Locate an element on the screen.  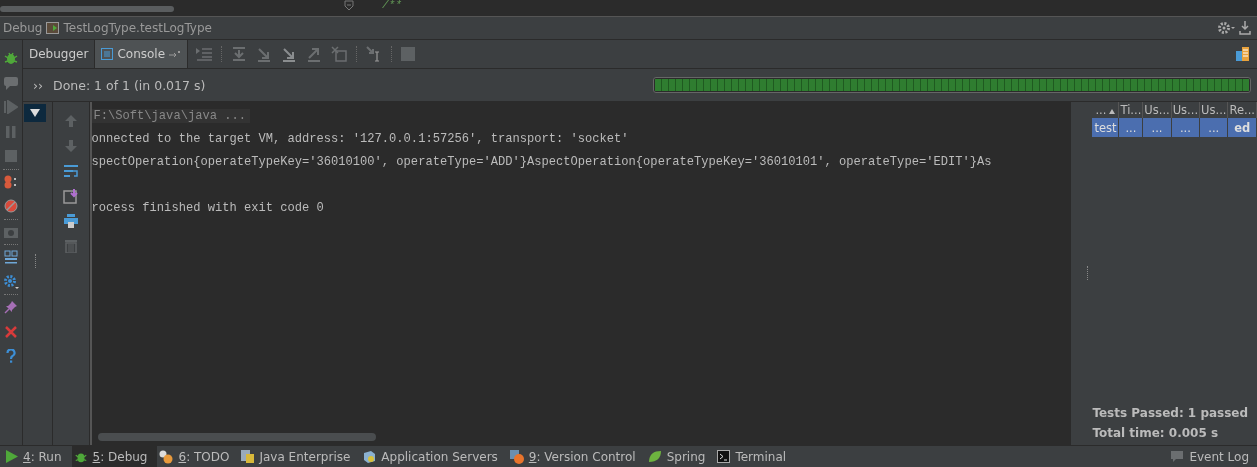
pin-icon is located at coordinates (11, 307).